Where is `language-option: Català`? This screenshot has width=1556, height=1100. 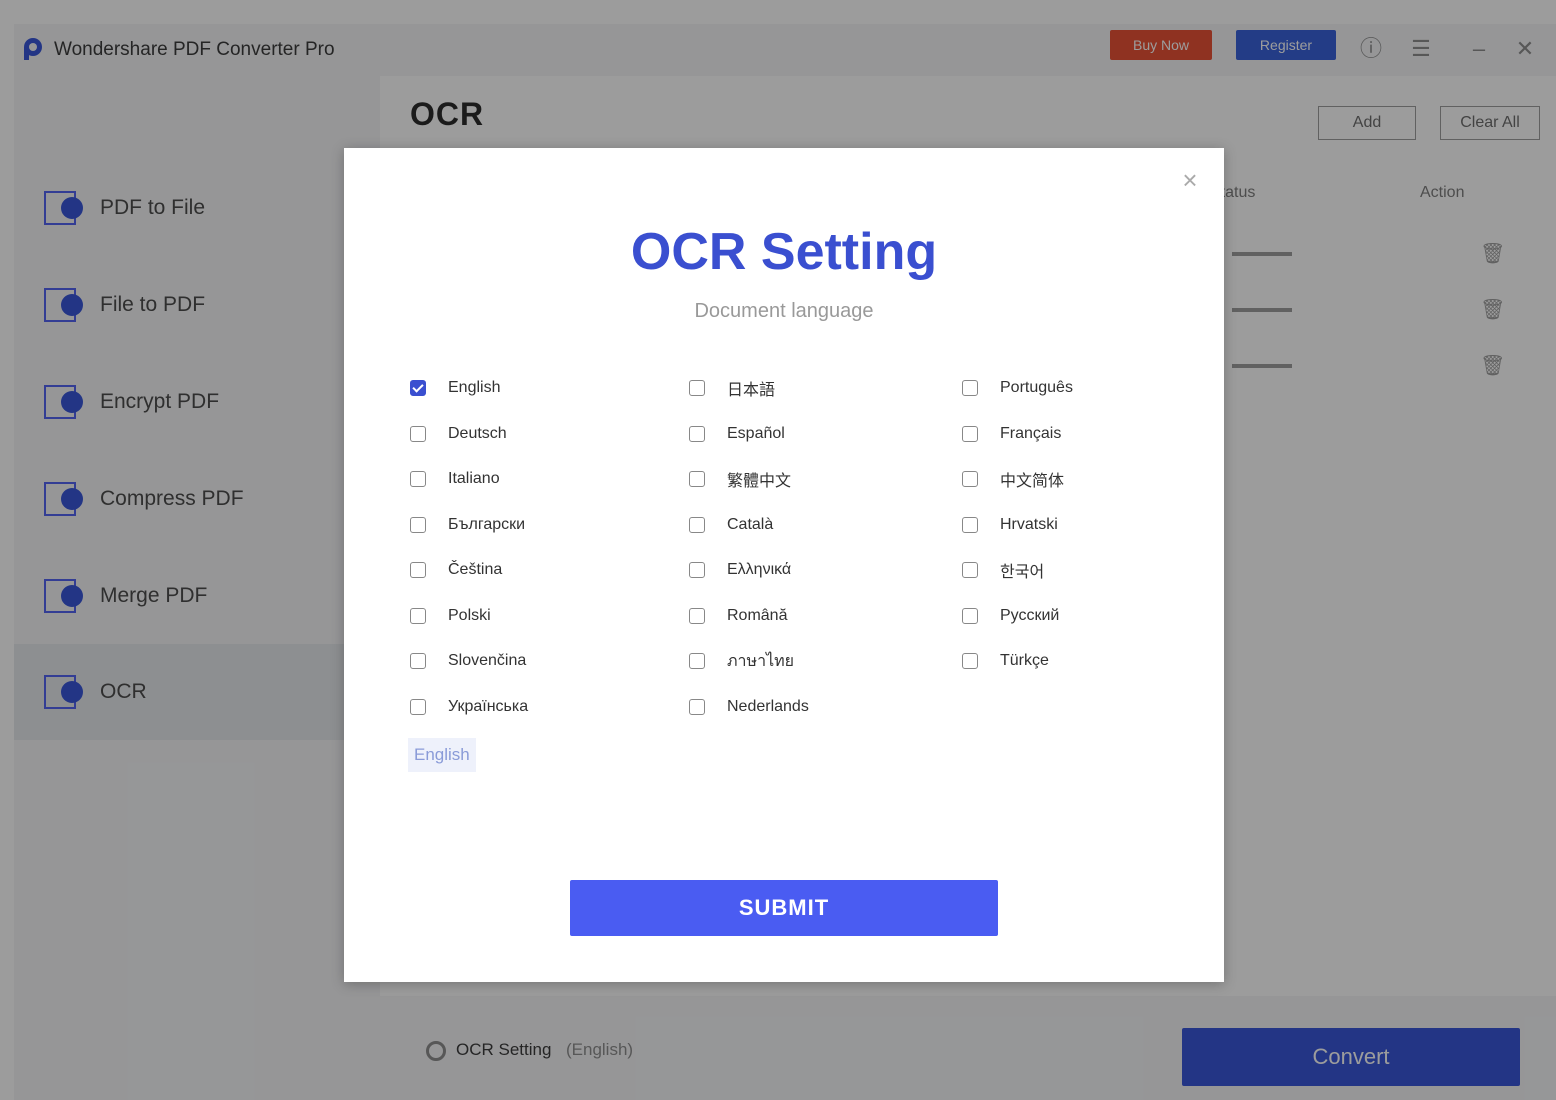 language-option: Català is located at coordinates (731, 525).